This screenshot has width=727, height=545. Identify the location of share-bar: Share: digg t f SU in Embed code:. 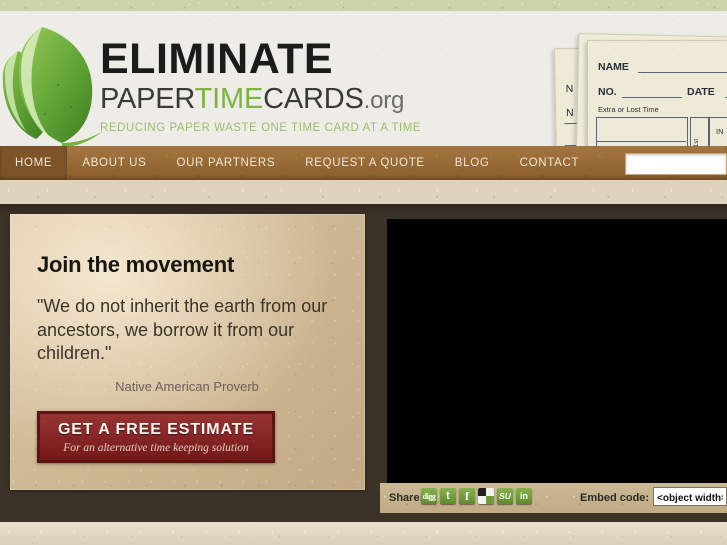
(553, 498).